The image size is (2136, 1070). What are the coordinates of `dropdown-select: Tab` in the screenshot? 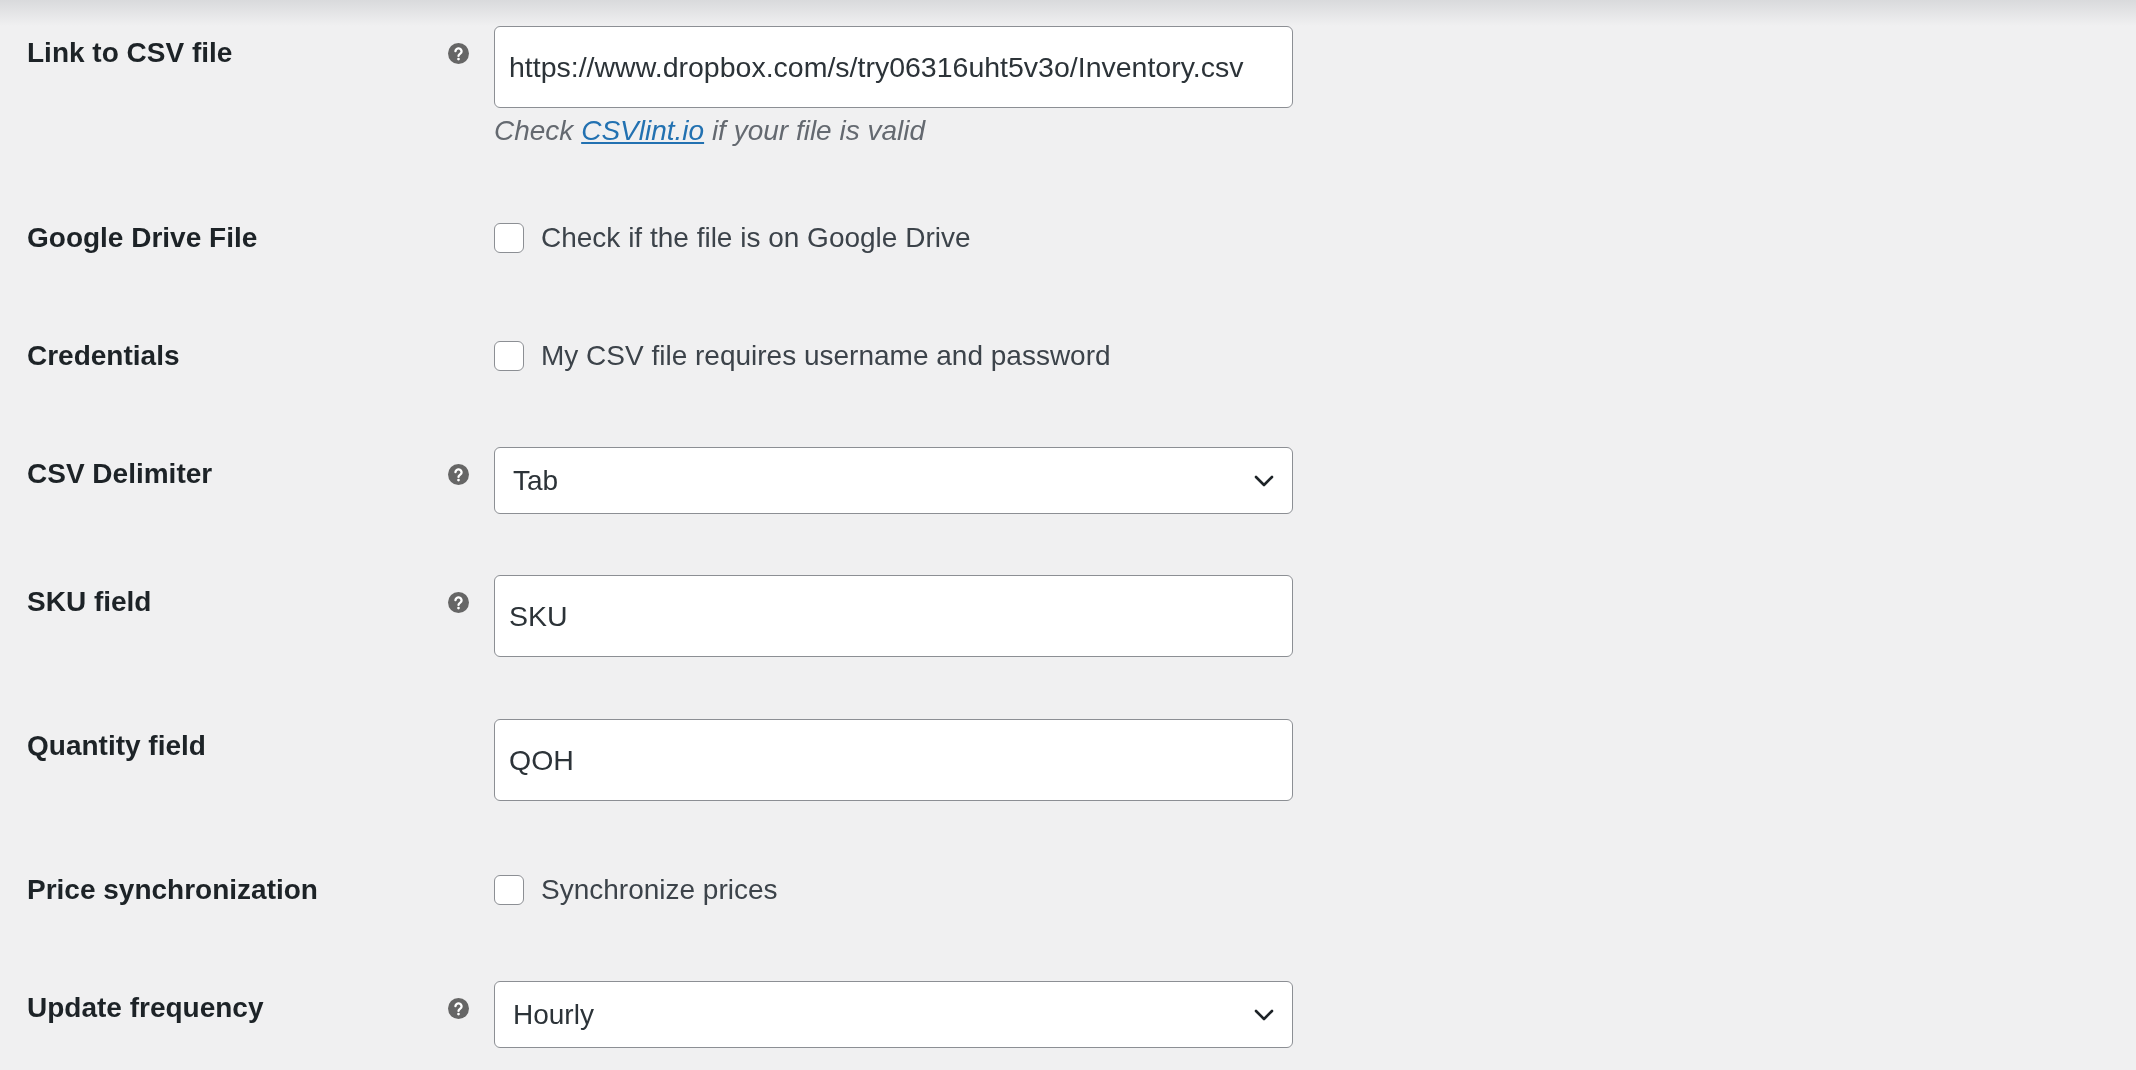 It's located at (893, 480).